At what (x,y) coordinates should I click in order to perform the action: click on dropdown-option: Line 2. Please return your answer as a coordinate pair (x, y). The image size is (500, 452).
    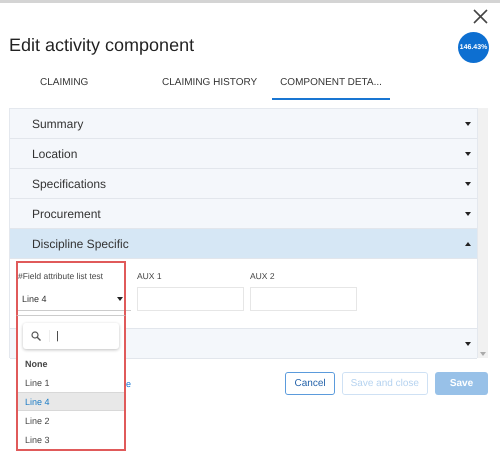
    Looking at the image, I should click on (71, 420).